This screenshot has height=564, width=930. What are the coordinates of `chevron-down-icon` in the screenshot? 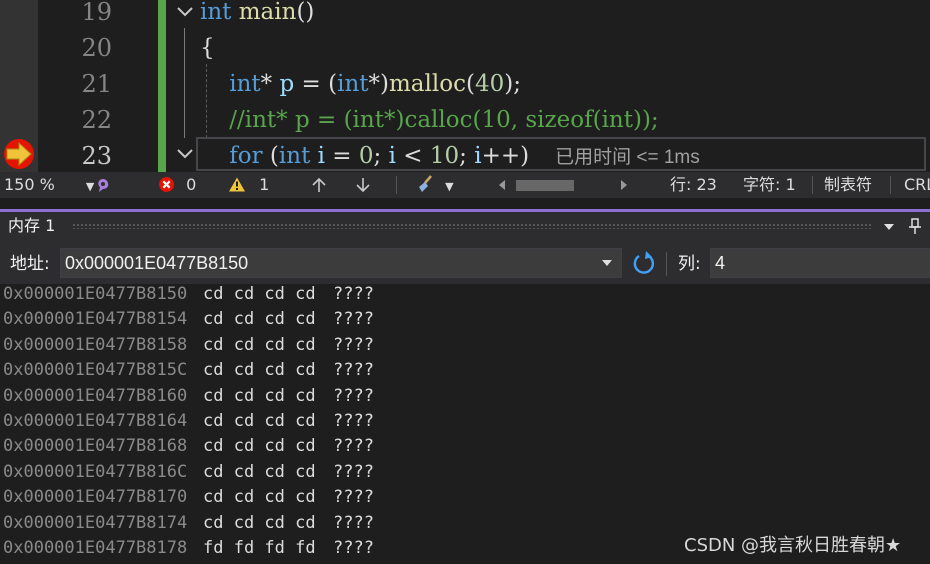 It's located at (607, 263).